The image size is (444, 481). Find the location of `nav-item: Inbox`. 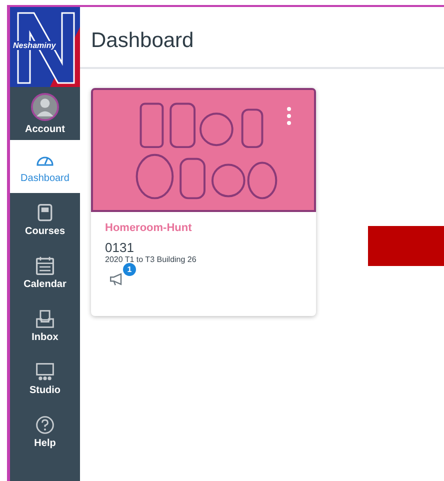

nav-item: Inbox is located at coordinates (45, 325).